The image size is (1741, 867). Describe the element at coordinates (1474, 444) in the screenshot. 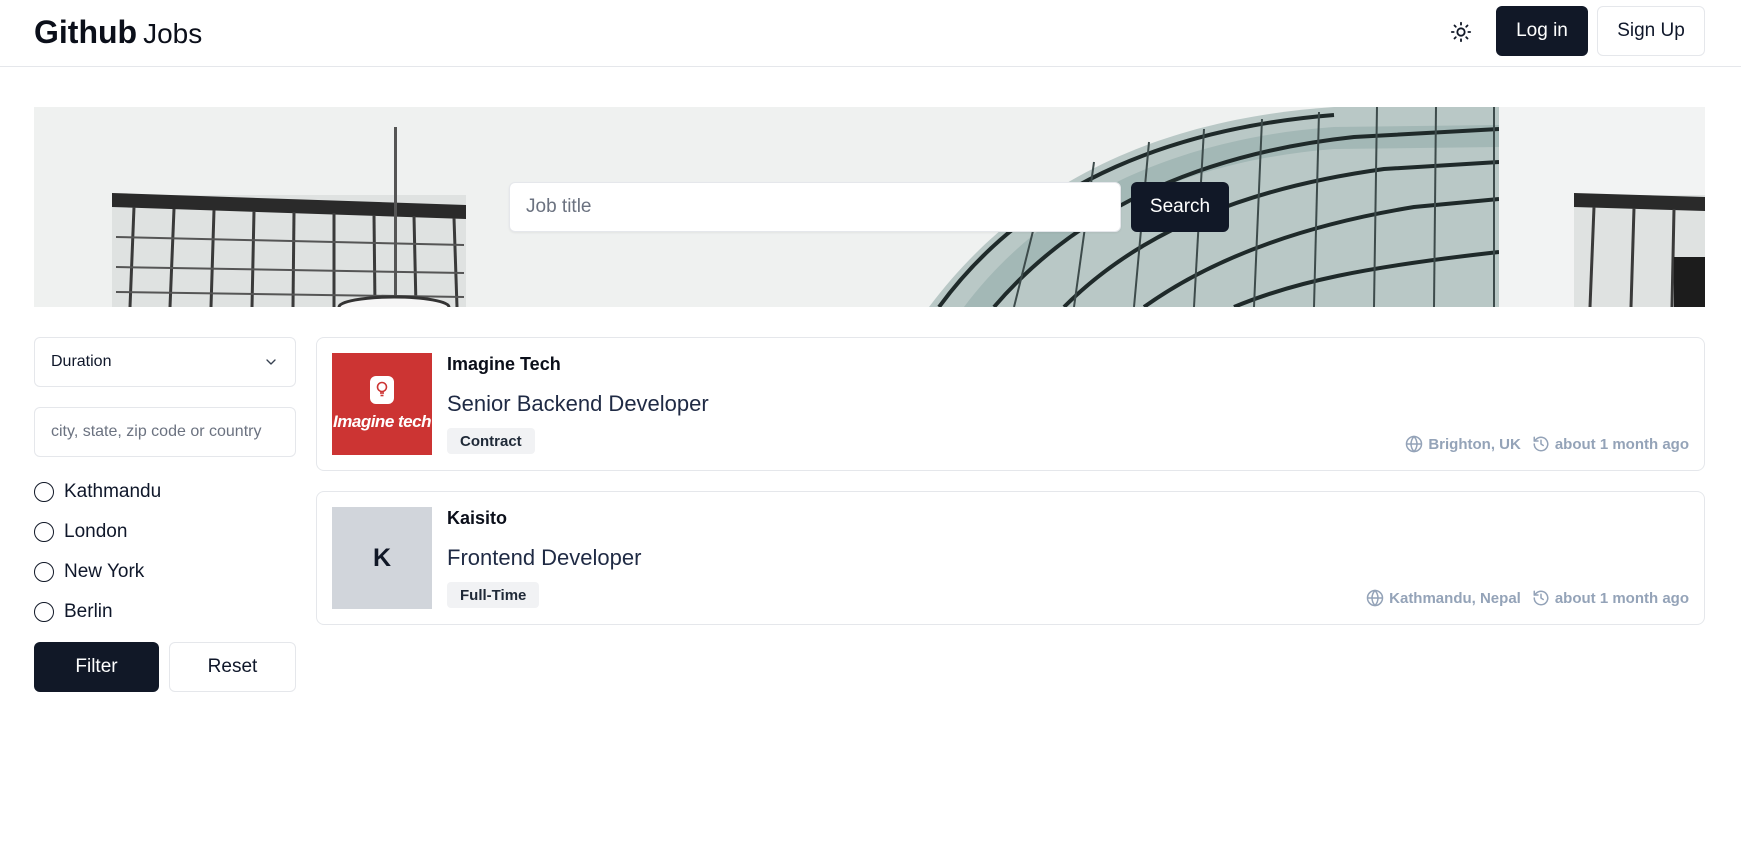

I see `job-location-text: Brighton, UK` at that location.